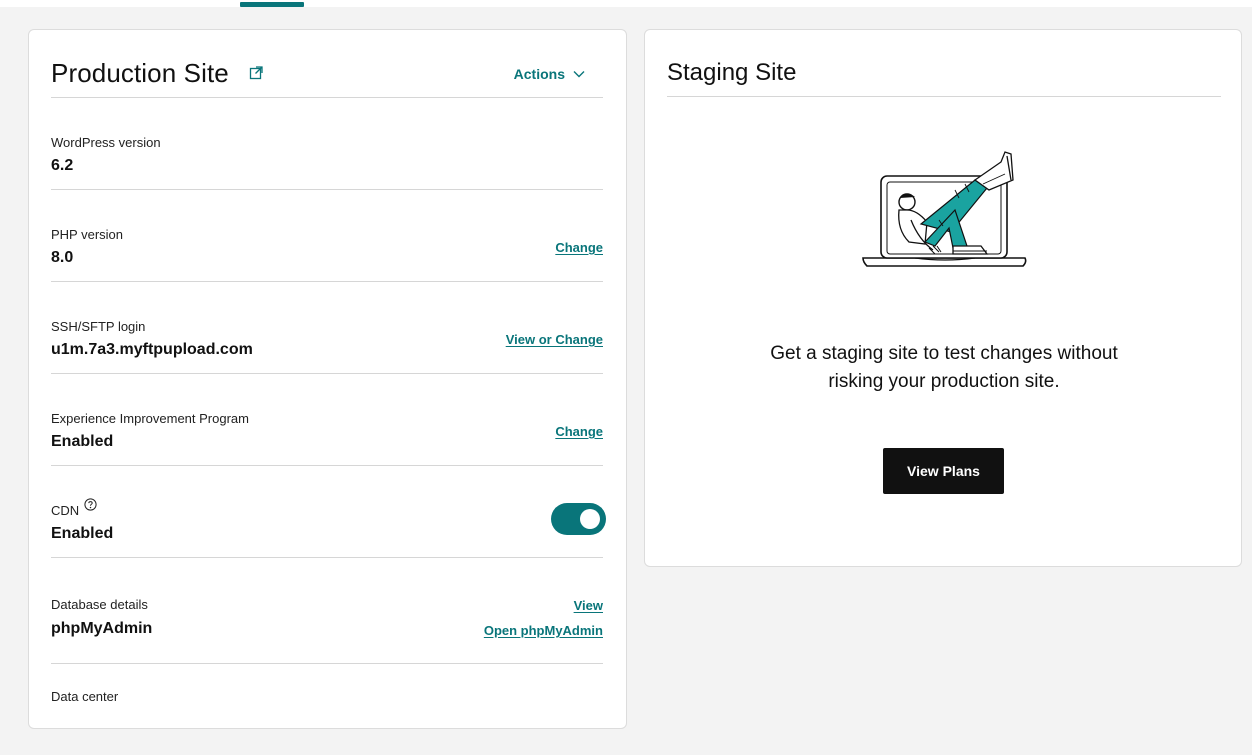  I want to click on top-nav-strip, so click(626, 3).